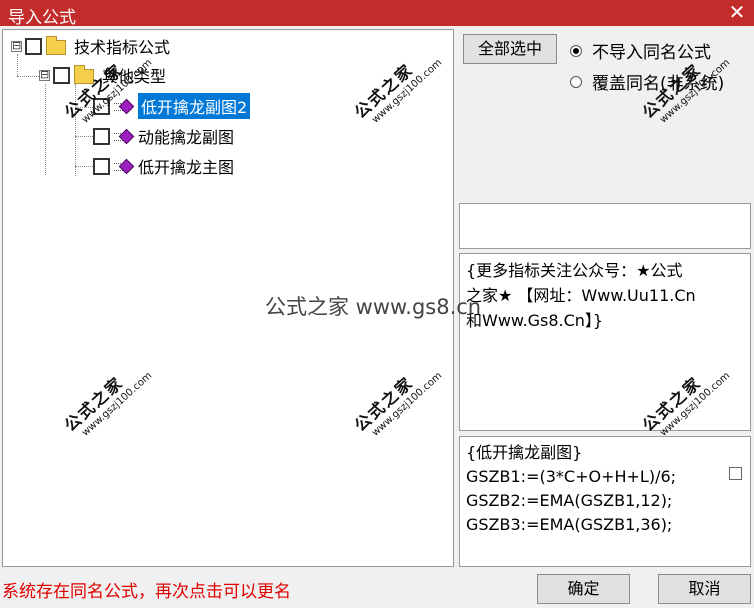  I want to click on tree-group-label: 其他类型, so click(134, 75).